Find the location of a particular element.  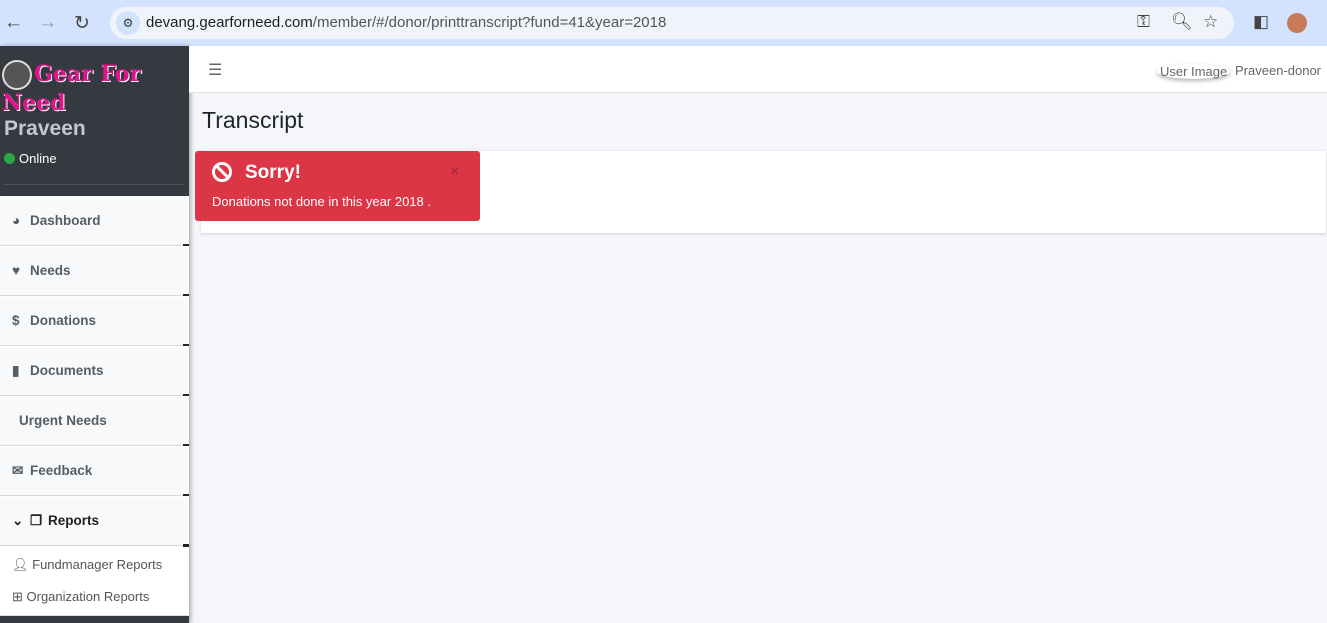

sidebar-item-needs: ♥ Needs is located at coordinates (94, 271).